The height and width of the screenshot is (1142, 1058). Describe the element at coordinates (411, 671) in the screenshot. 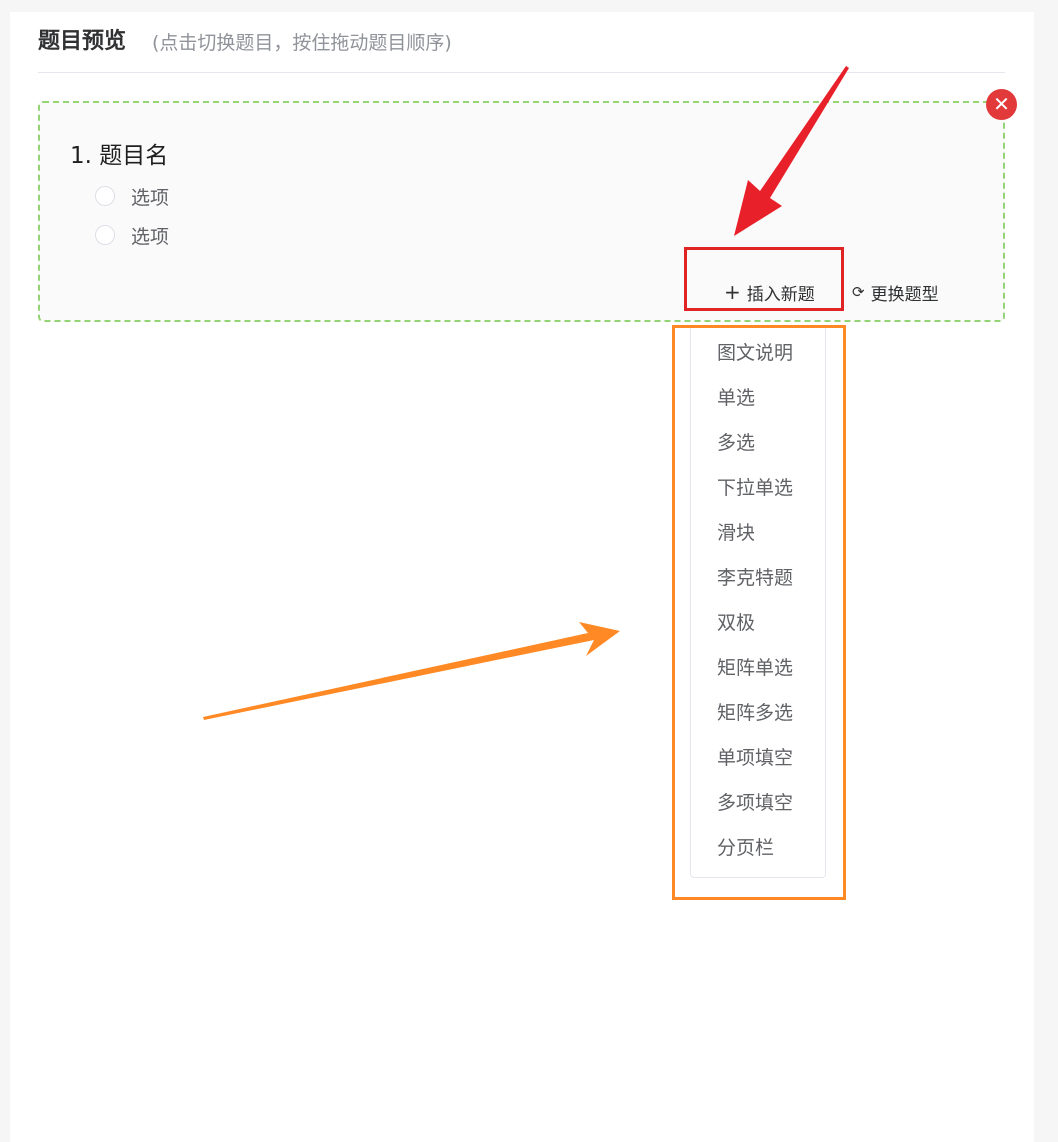

I see `orange-arrow` at that location.